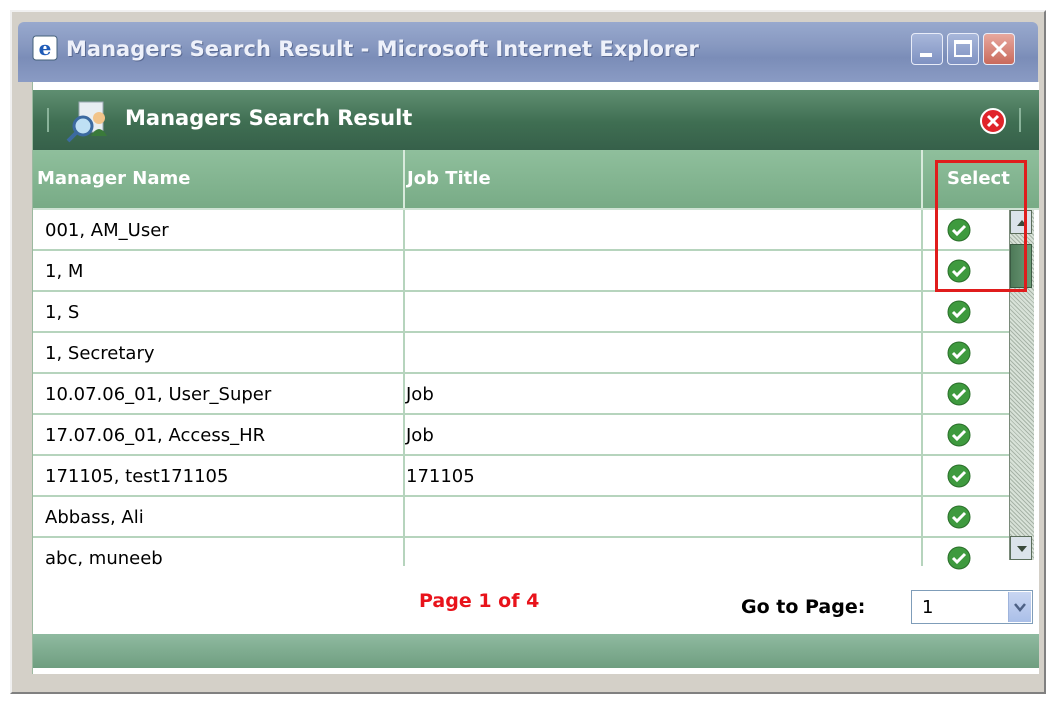 This screenshot has width=1051, height=702. I want to click on close-window-button, so click(999, 49).